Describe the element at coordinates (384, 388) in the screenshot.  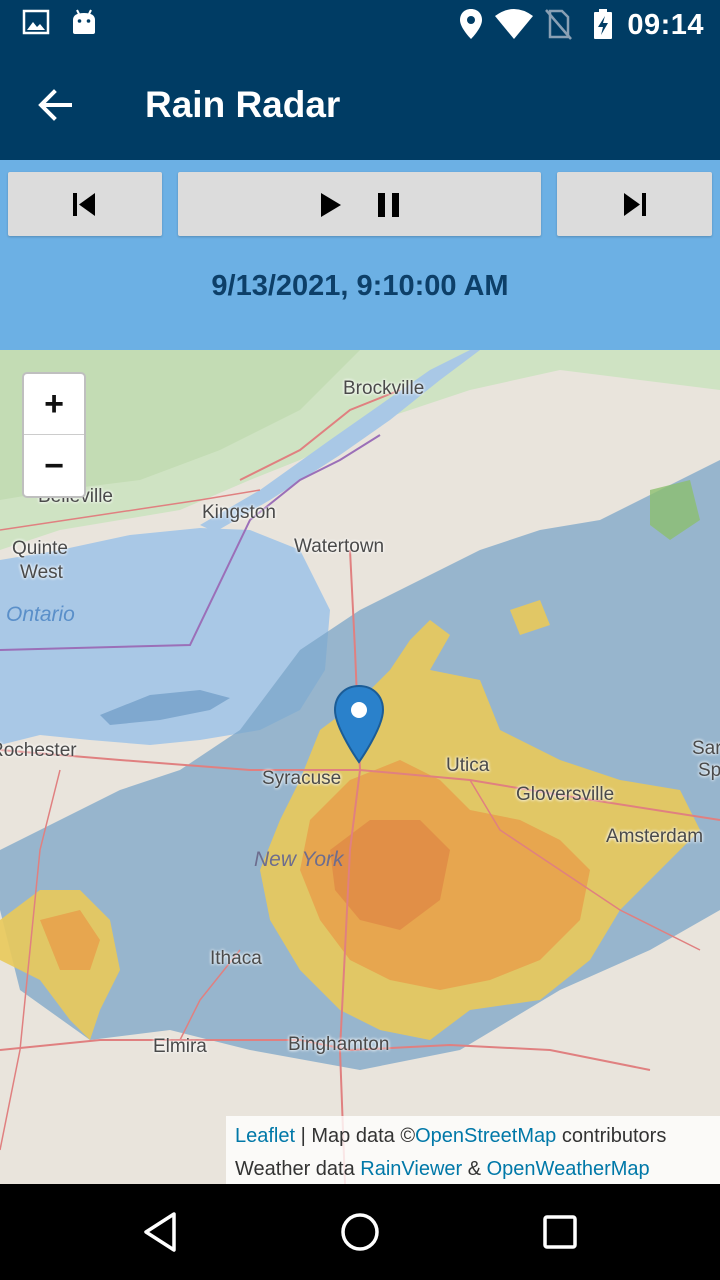
I see `place-label: Brockville` at that location.